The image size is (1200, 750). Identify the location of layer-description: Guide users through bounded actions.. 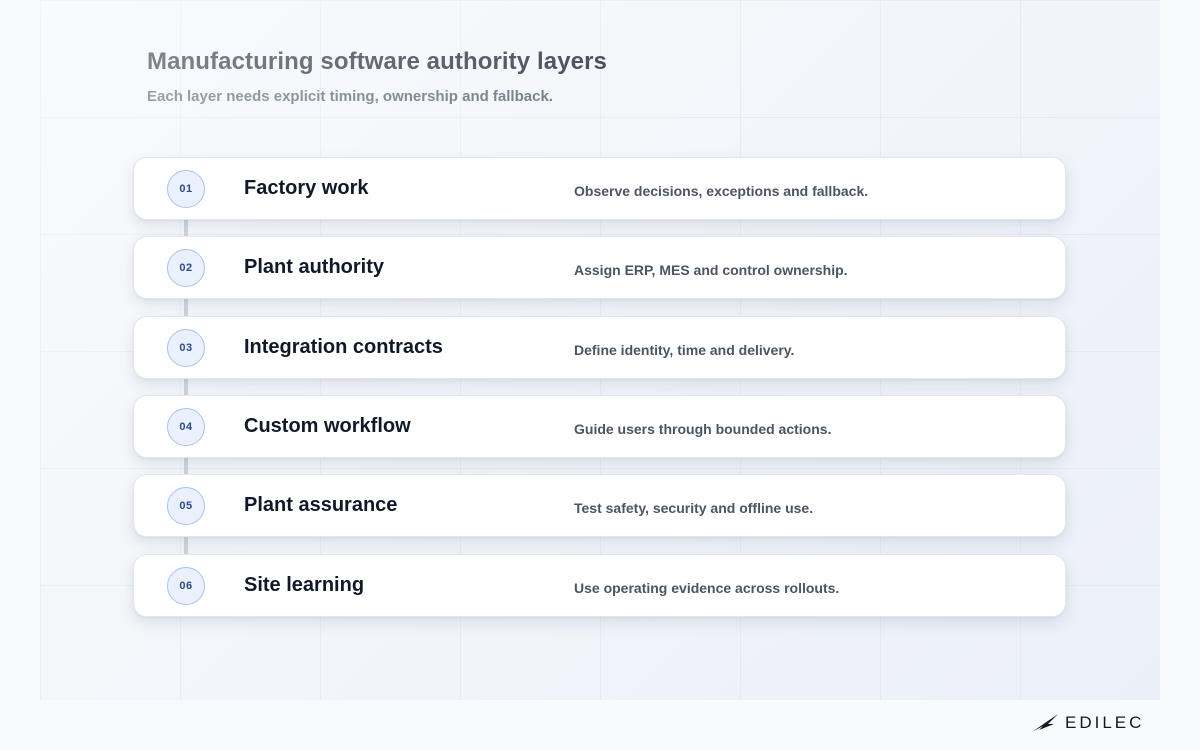
(703, 429).